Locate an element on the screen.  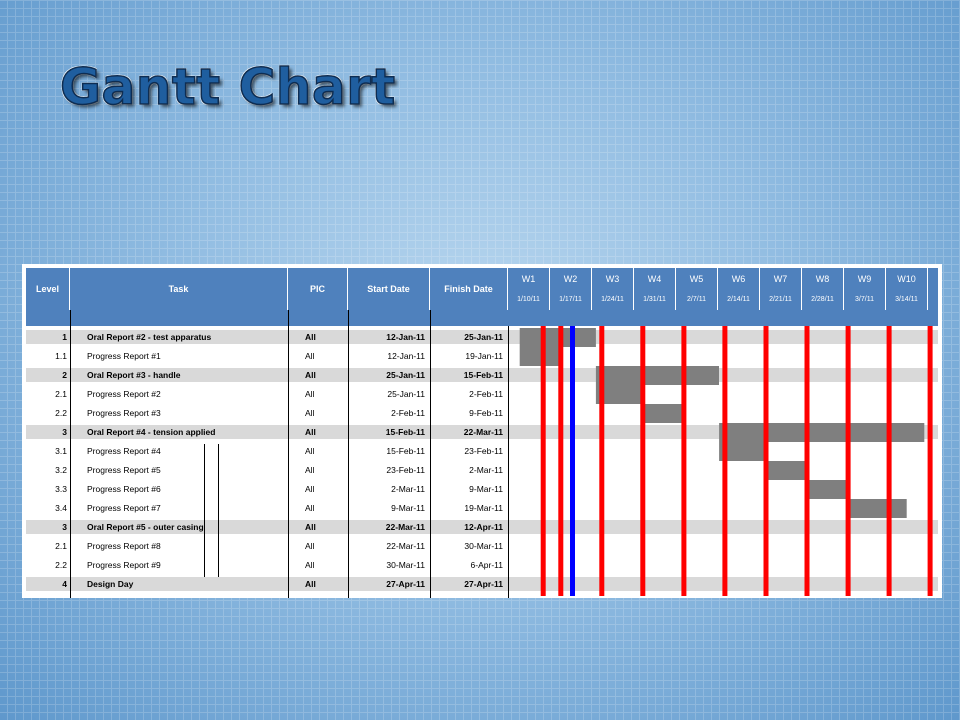
today-marker-line is located at coordinates (572, 461).